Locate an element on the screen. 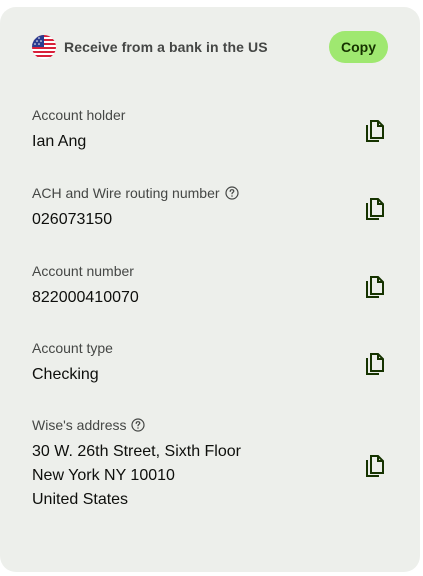 The width and height of the screenshot is (423, 576). copy-all-button: Copy is located at coordinates (358, 47).